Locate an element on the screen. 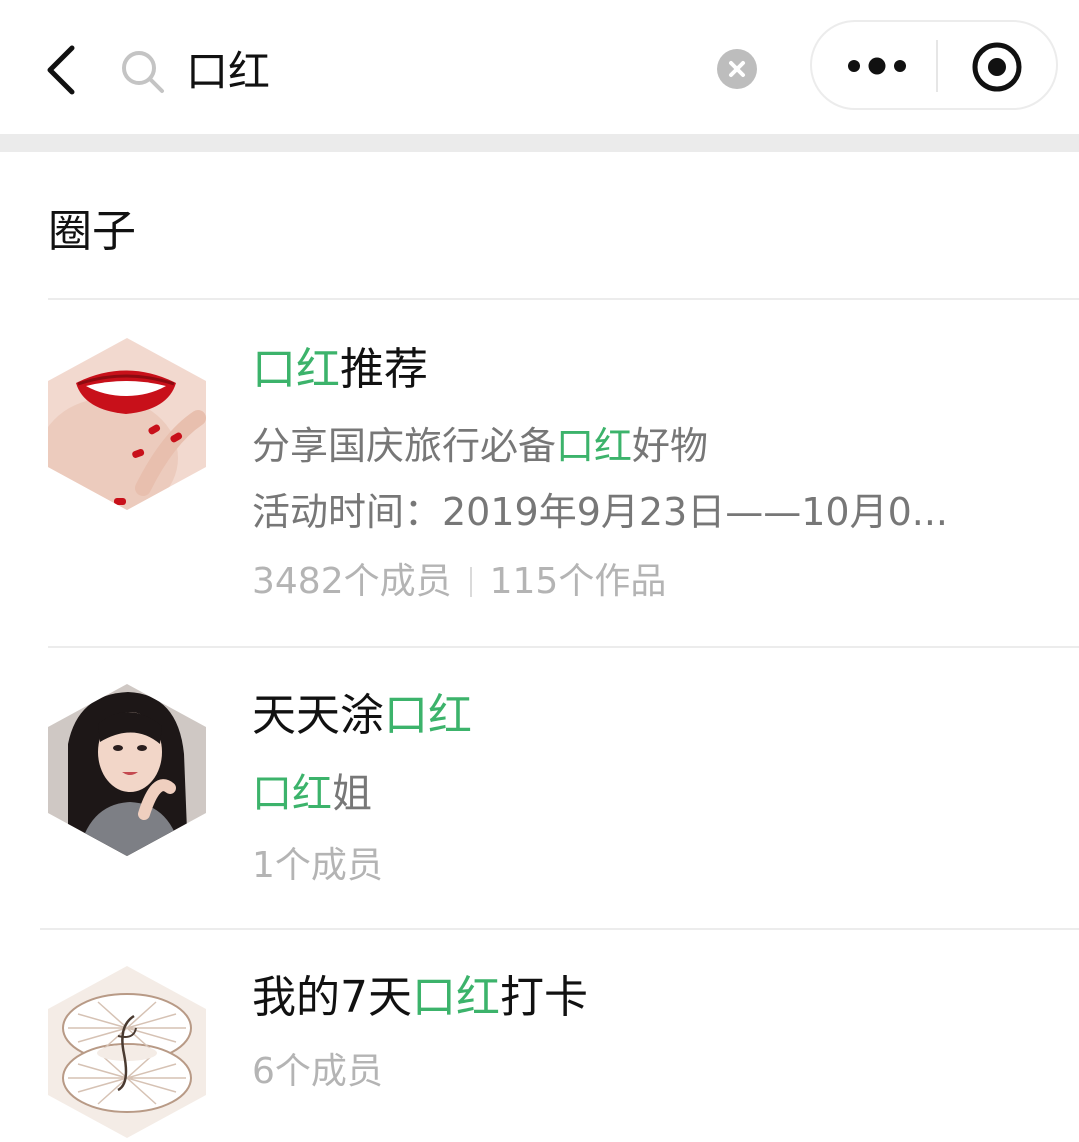 This screenshot has height=1142, width=1079. section-title: 圈子 is located at coordinates (92, 231).